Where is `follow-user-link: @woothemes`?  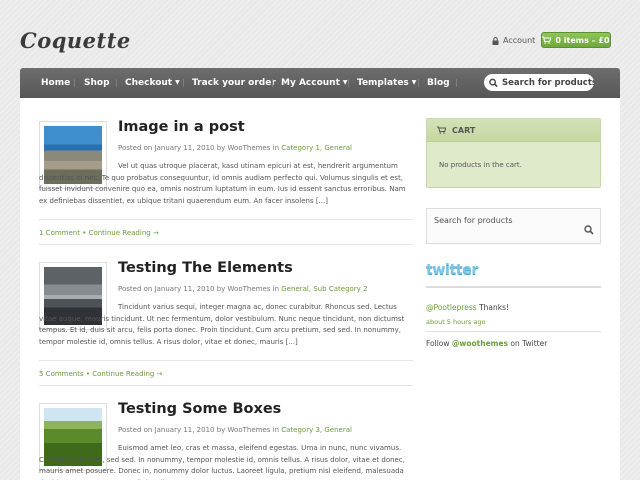 follow-user-link: @woothemes is located at coordinates (480, 343).